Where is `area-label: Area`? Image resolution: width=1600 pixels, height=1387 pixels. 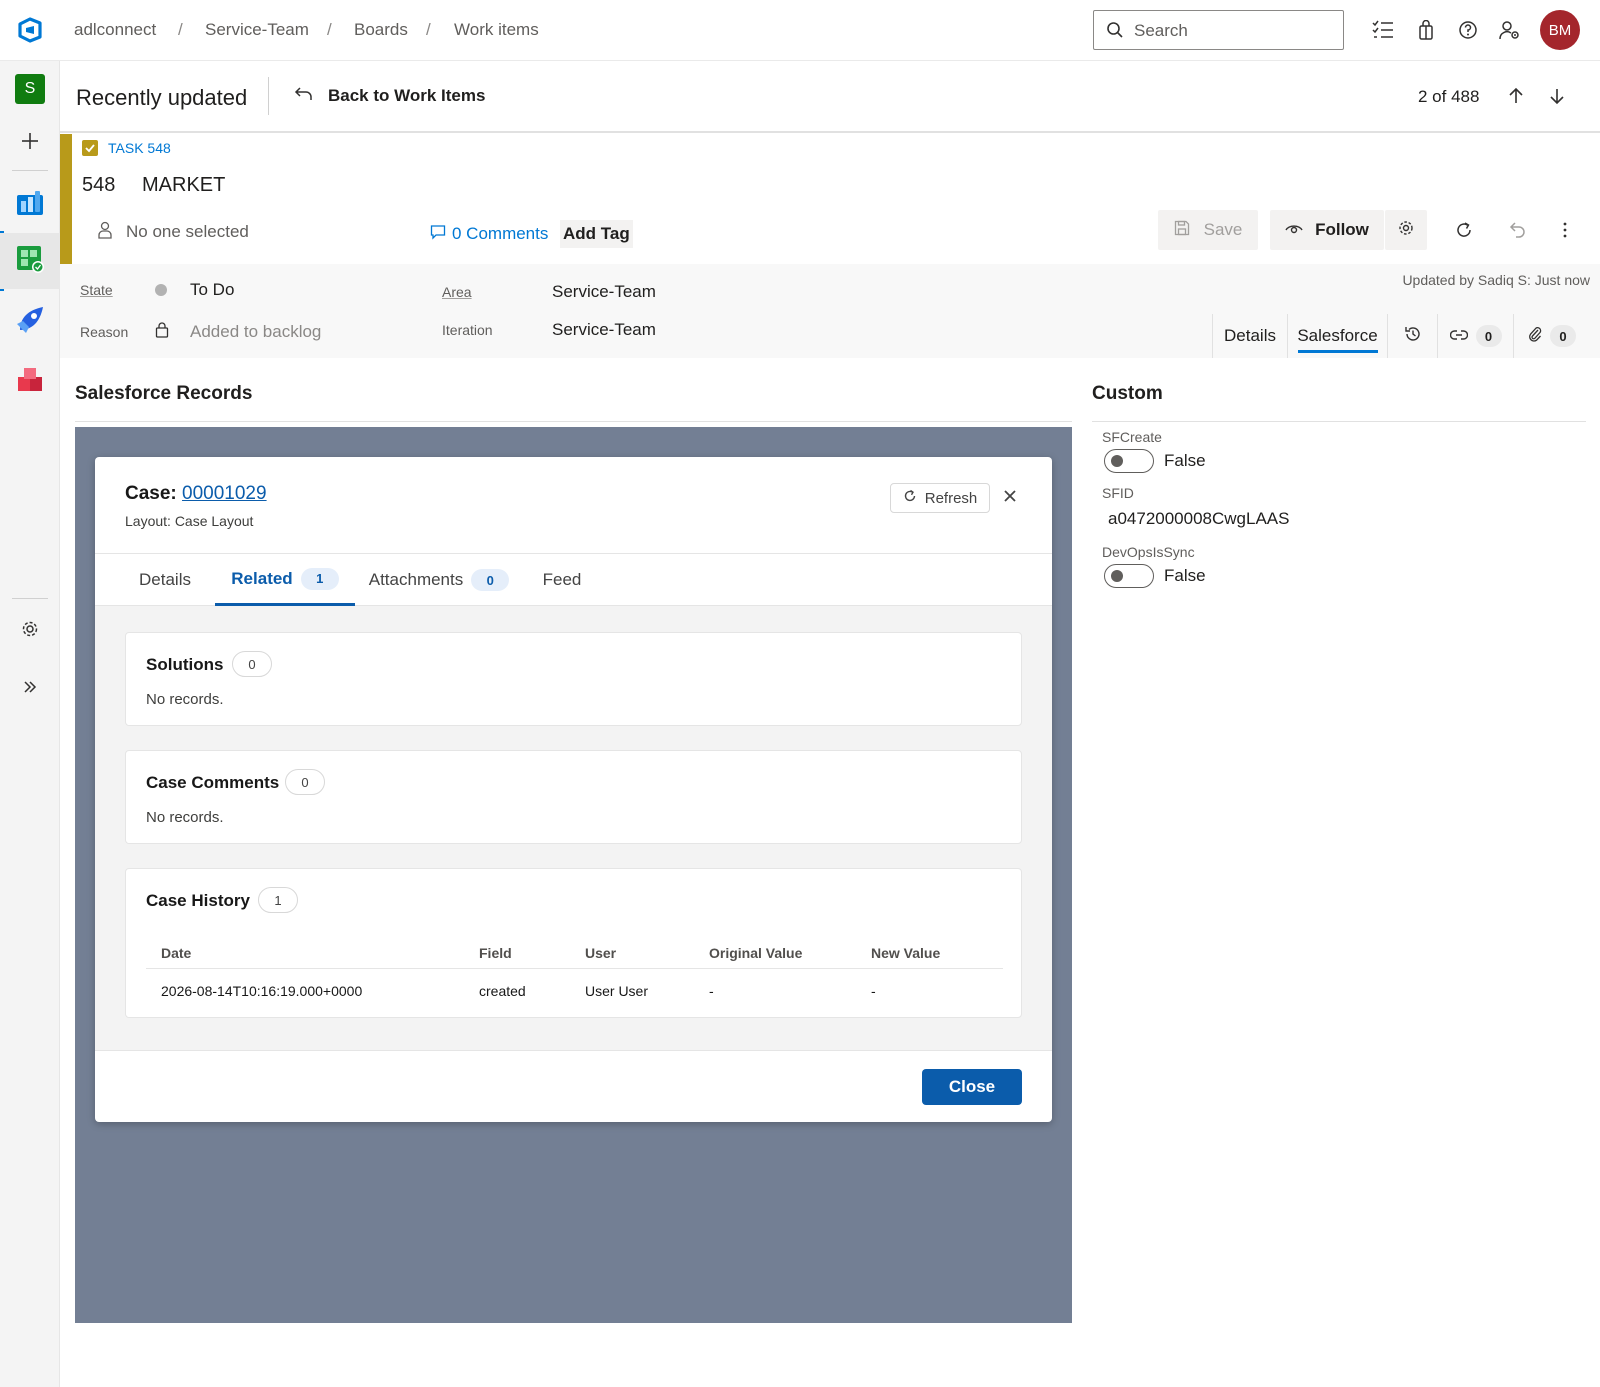
area-label: Area is located at coordinates (457, 292).